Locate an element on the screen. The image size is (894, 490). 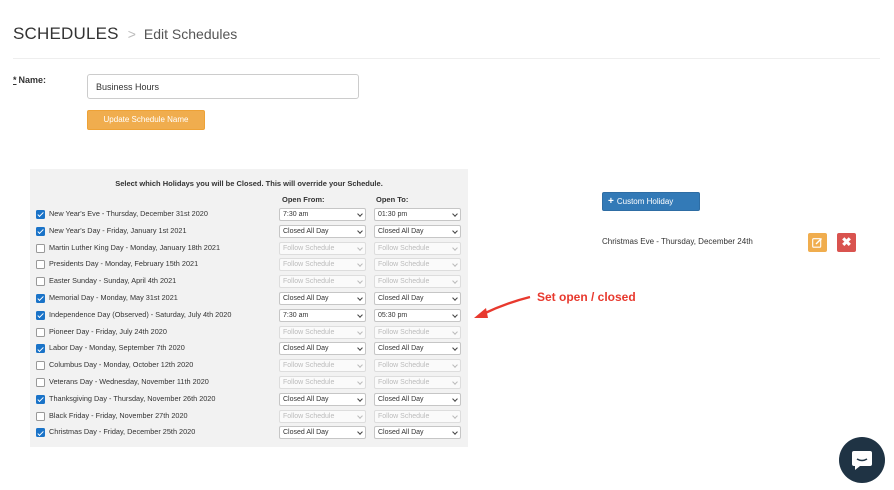
edit-custom-holiday-button is located at coordinates (817, 242).